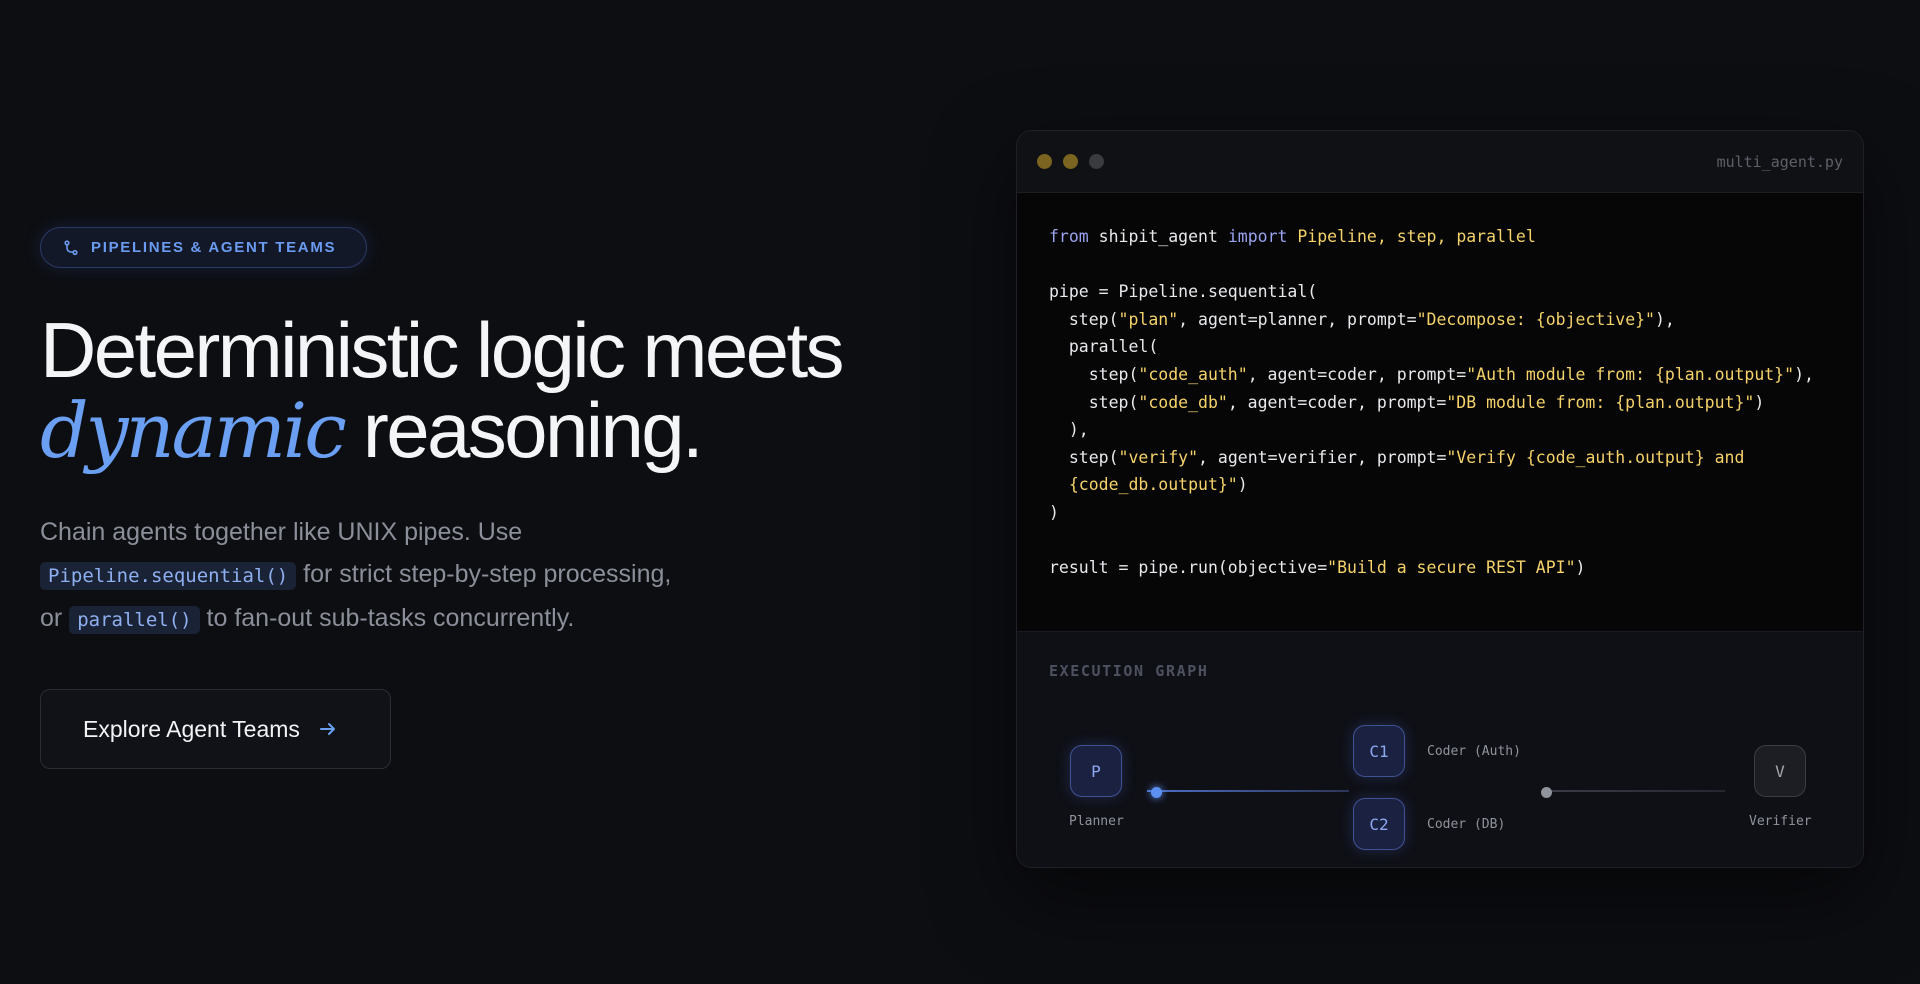 This screenshot has height=984, width=1920. I want to click on code-line: ),, so click(1456, 430).